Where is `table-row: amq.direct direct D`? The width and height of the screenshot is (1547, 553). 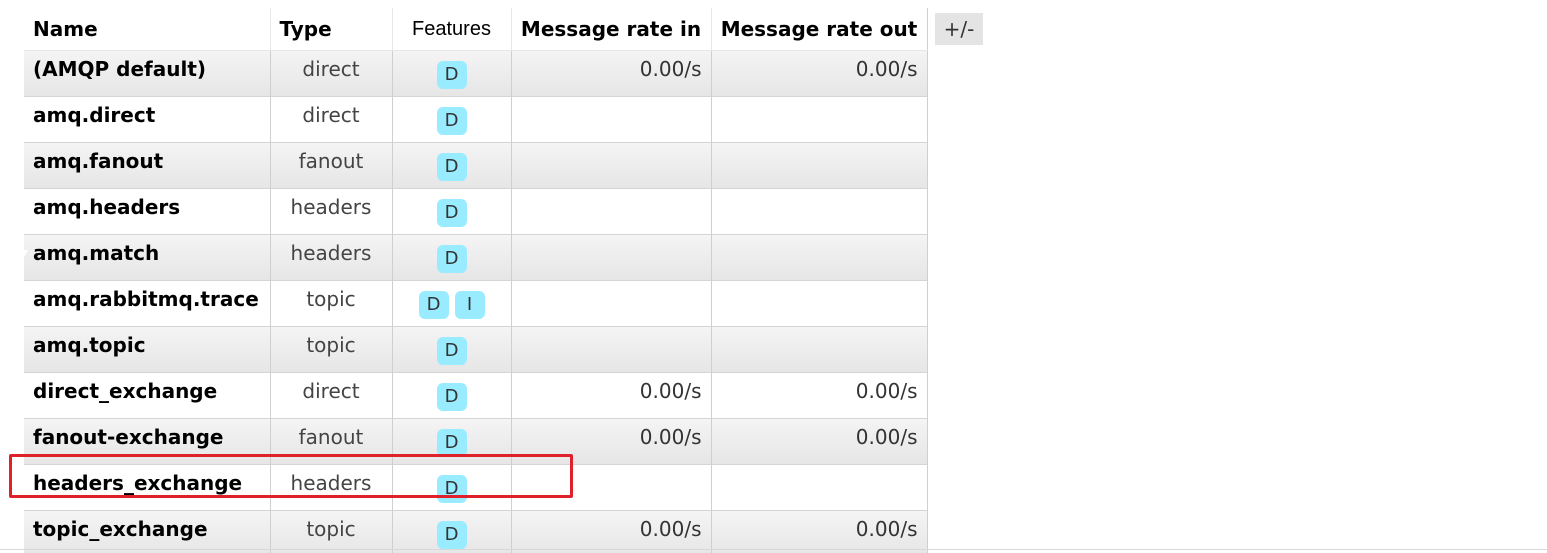 table-row: amq.direct direct D is located at coordinates (476, 119).